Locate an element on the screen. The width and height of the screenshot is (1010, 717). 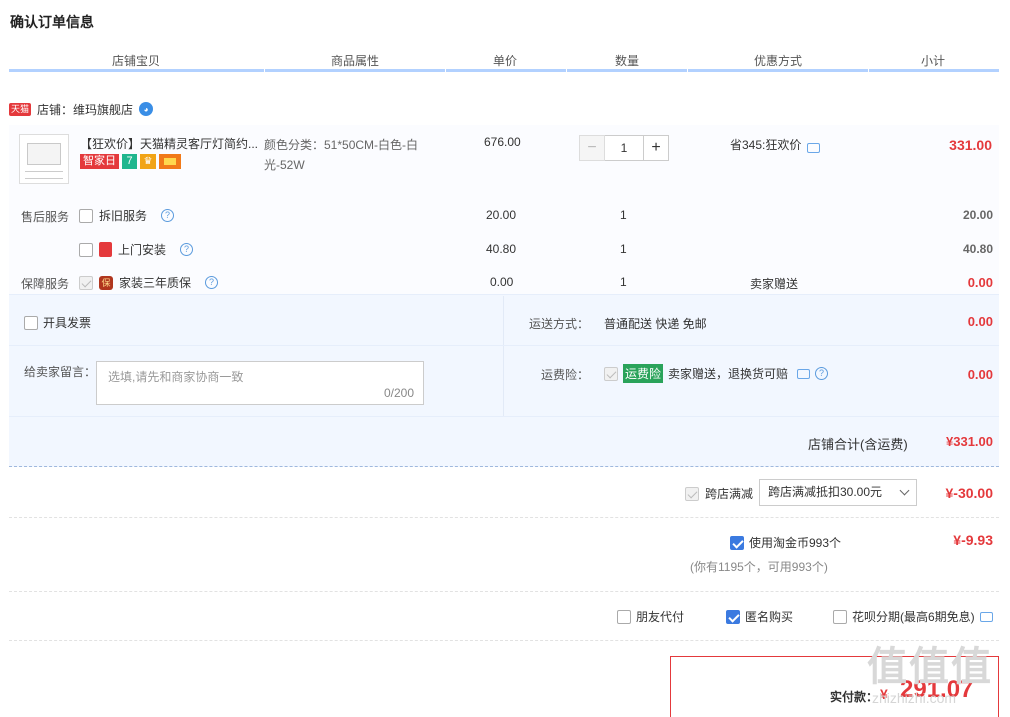
option-anonymous: 匿名购买 is located at coordinates (759, 616).